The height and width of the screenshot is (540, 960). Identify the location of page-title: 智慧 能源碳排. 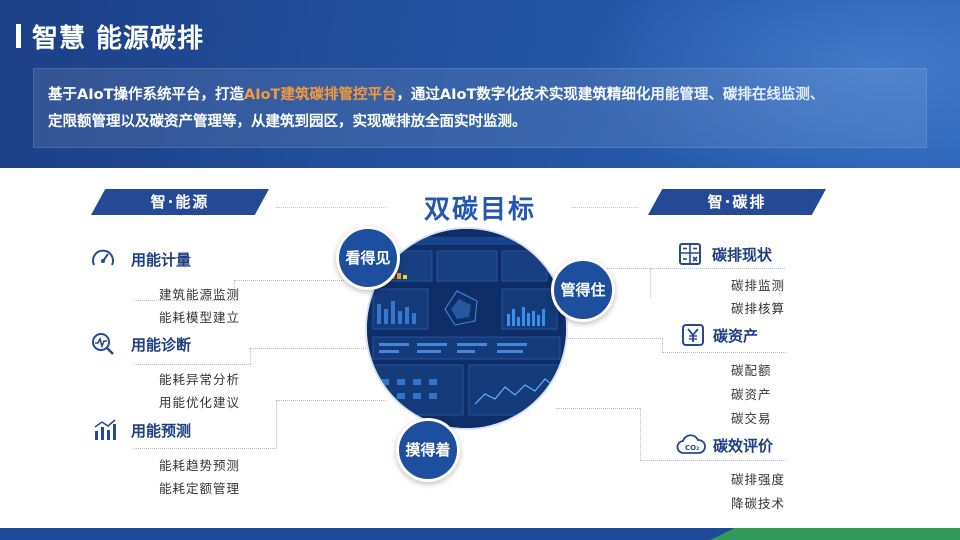
(118, 39).